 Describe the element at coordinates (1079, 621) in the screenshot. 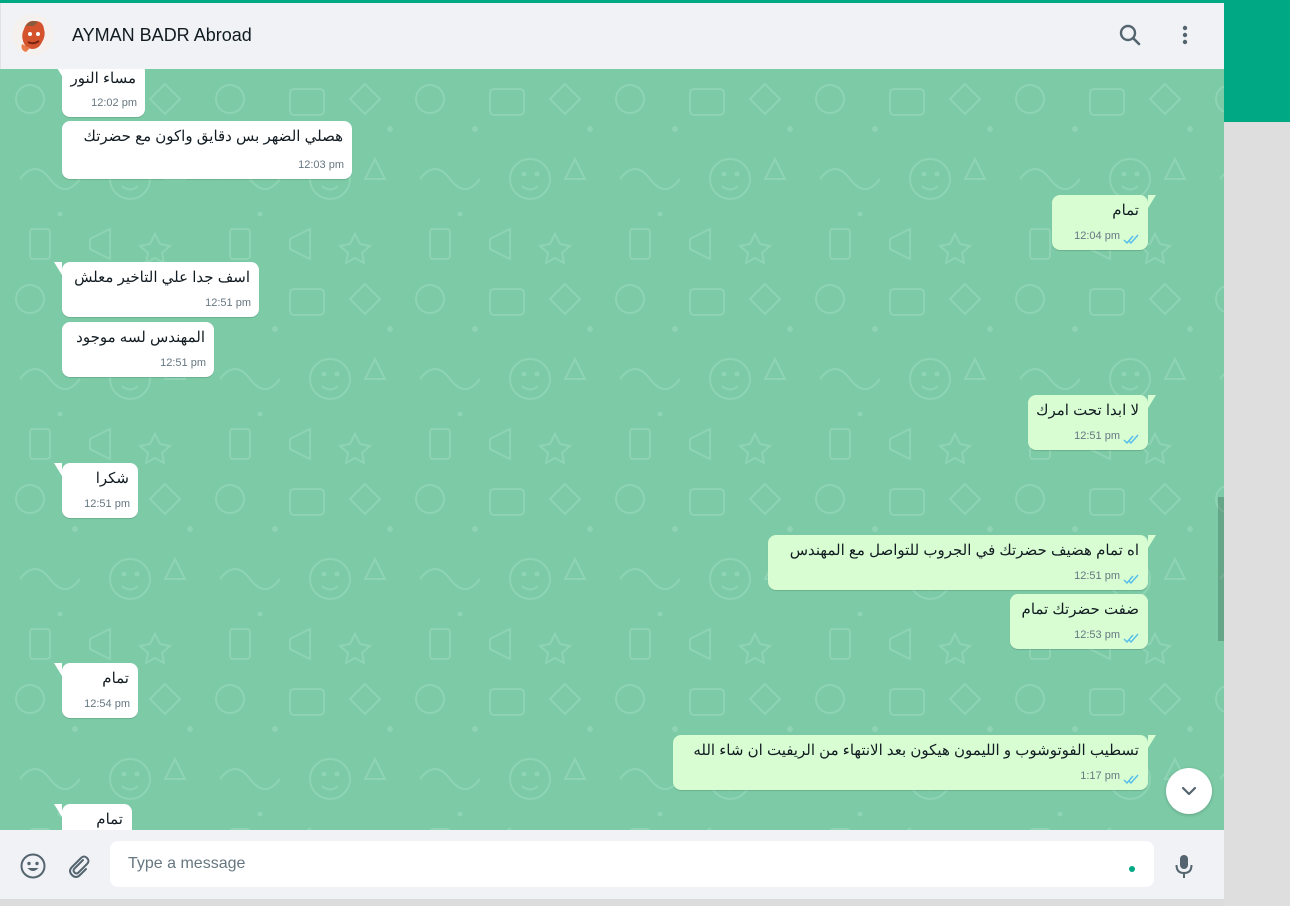

I see `outgoing-message: ضفت حضرتك تمام 12:53 pm` at that location.